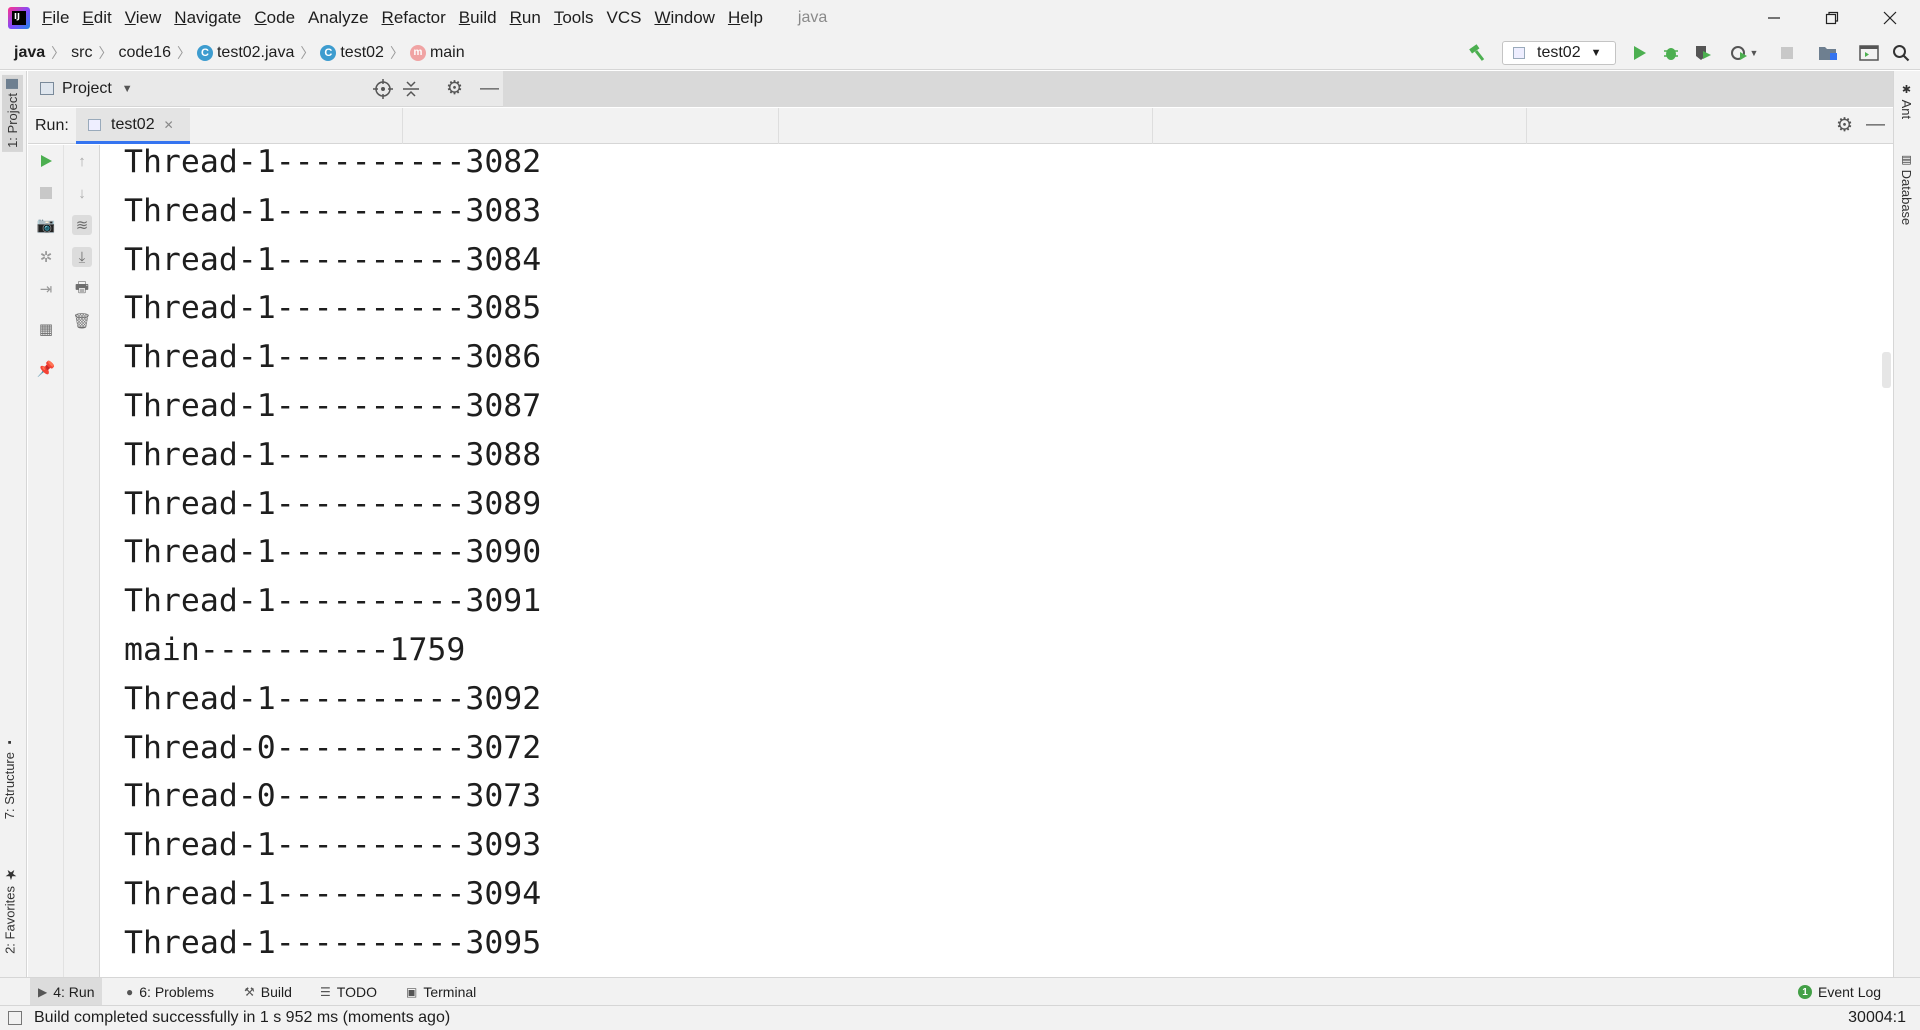 The image size is (1920, 1030). What do you see at coordinates (574, 18) in the screenshot?
I see `menu-tools: Tools` at bounding box center [574, 18].